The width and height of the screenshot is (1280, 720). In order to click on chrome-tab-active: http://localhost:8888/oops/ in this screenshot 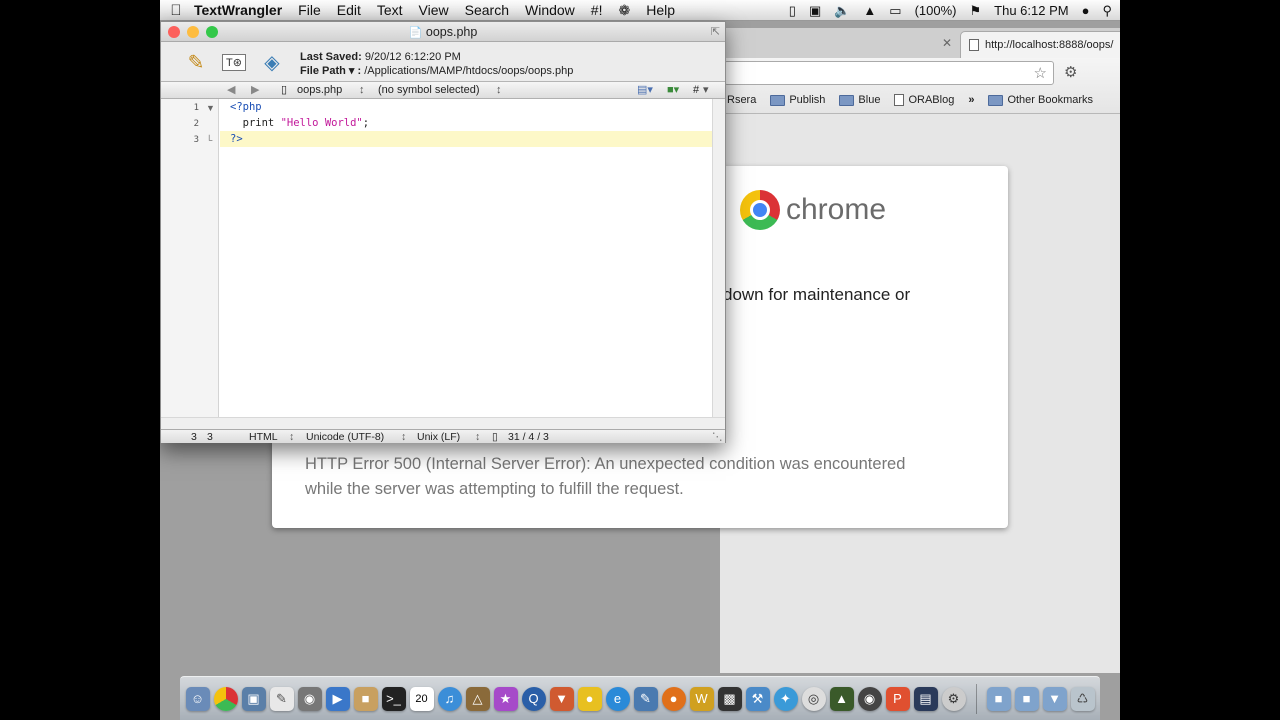, I will do `click(1040, 44)`.